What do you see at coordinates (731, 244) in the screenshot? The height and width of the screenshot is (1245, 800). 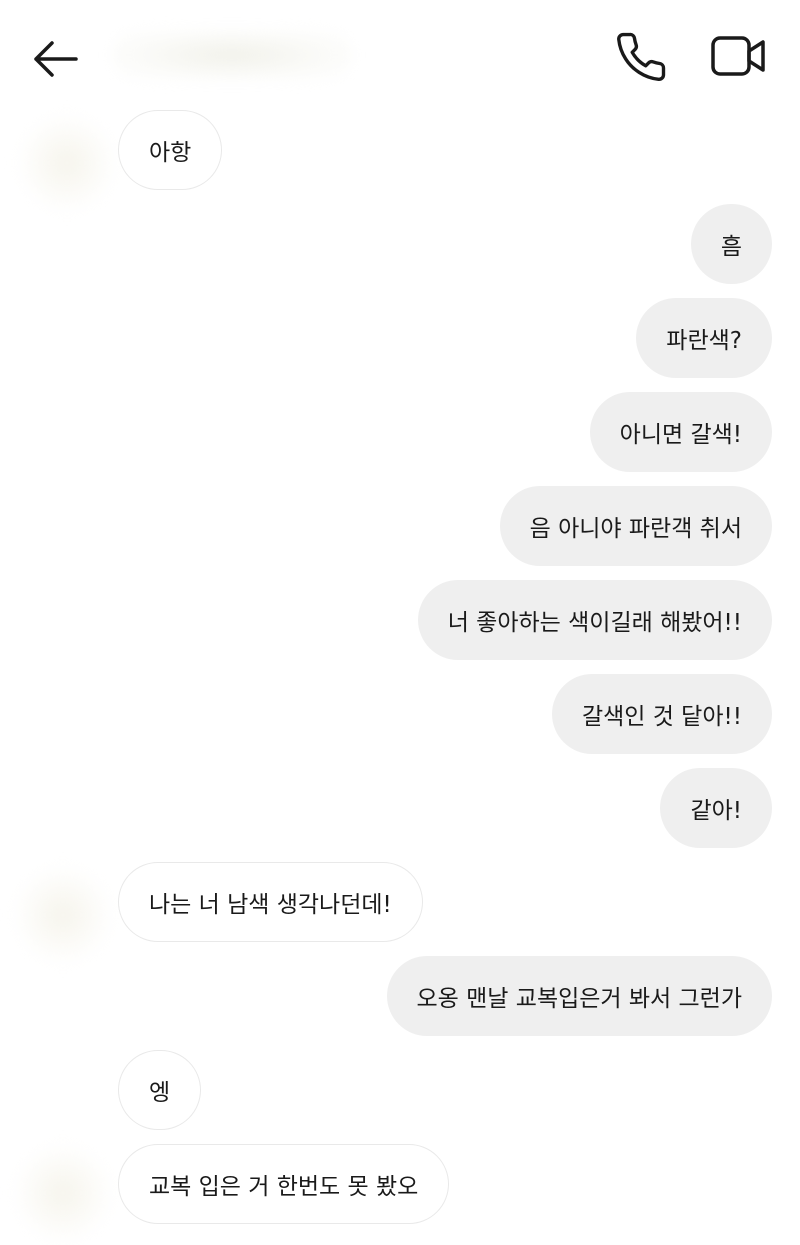 I see `message-bubble-sent: 흠` at bounding box center [731, 244].